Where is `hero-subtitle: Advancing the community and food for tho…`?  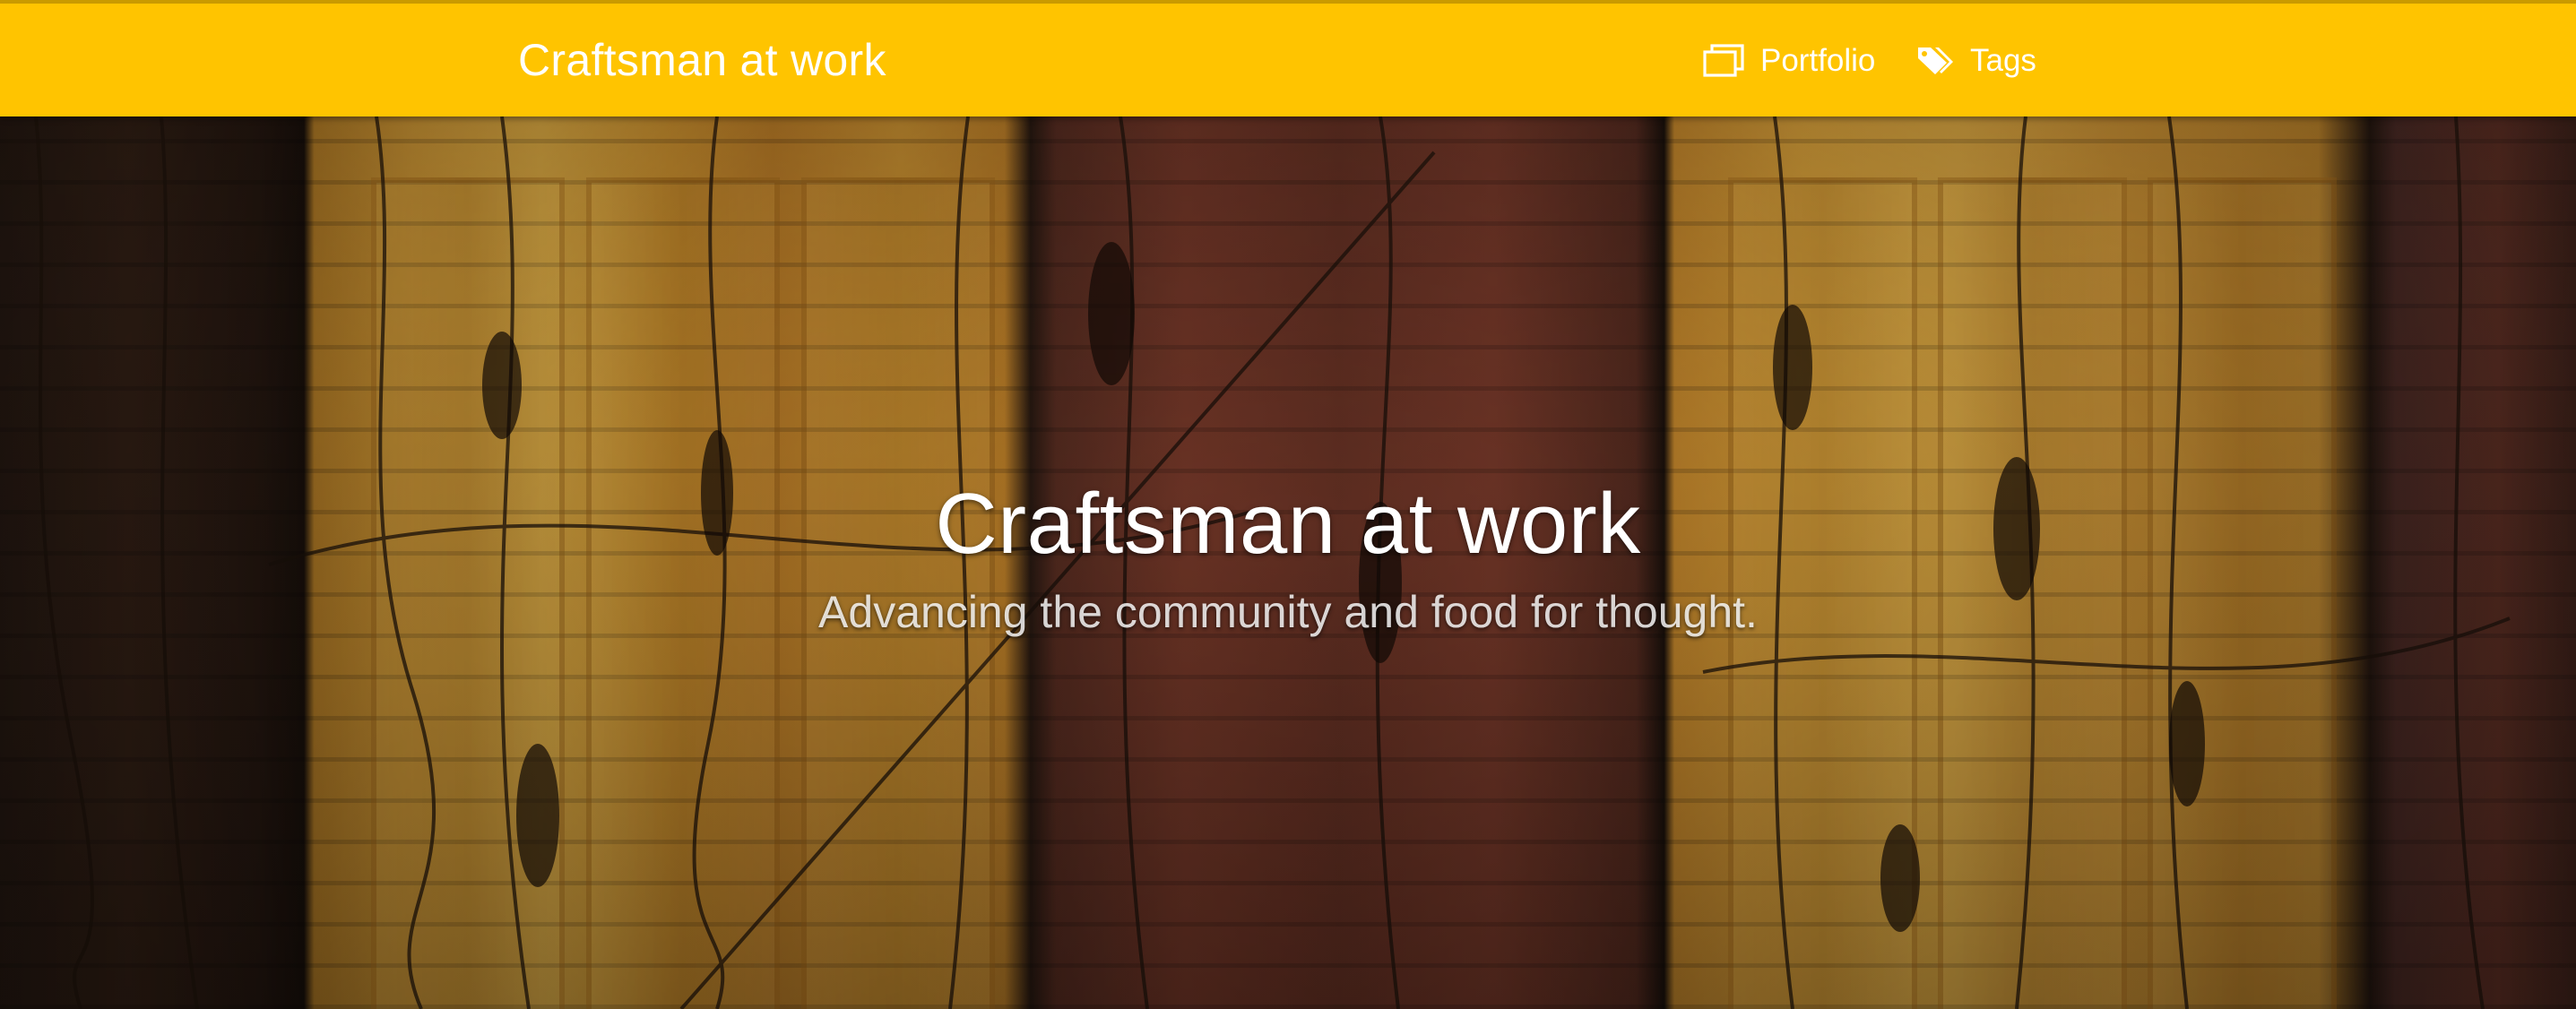 hero-subtitle: Advancing the community and food for tho… is located at coordinates (1288, 612).